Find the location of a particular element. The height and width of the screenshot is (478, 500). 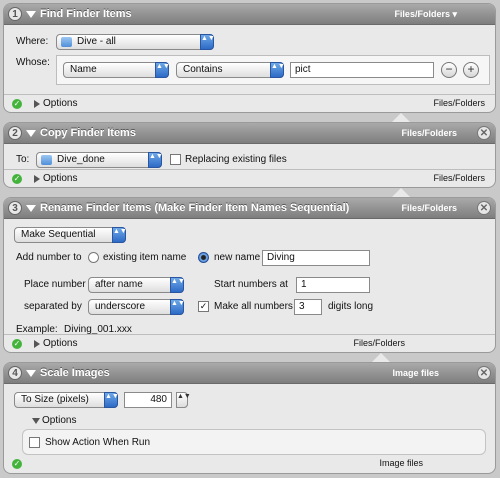

to-label: To: is located at coordinates (23, 159).